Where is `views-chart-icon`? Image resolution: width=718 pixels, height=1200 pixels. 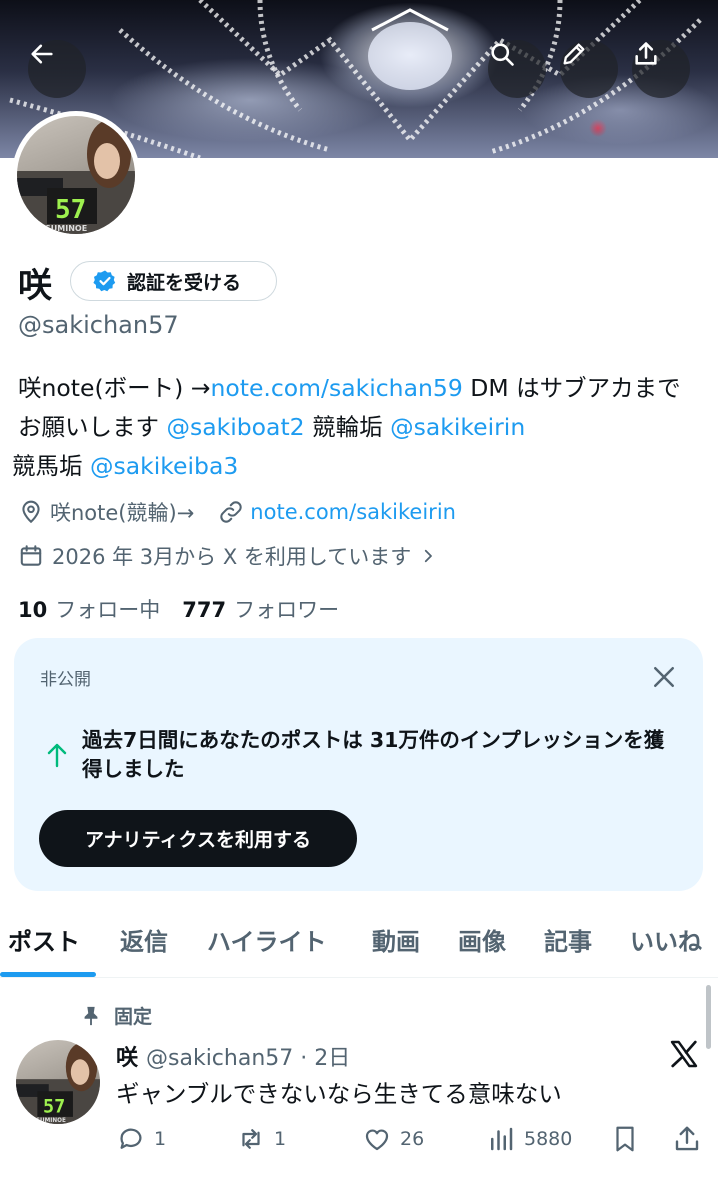 views-chart-icon is located at coordinates (502, 1139).